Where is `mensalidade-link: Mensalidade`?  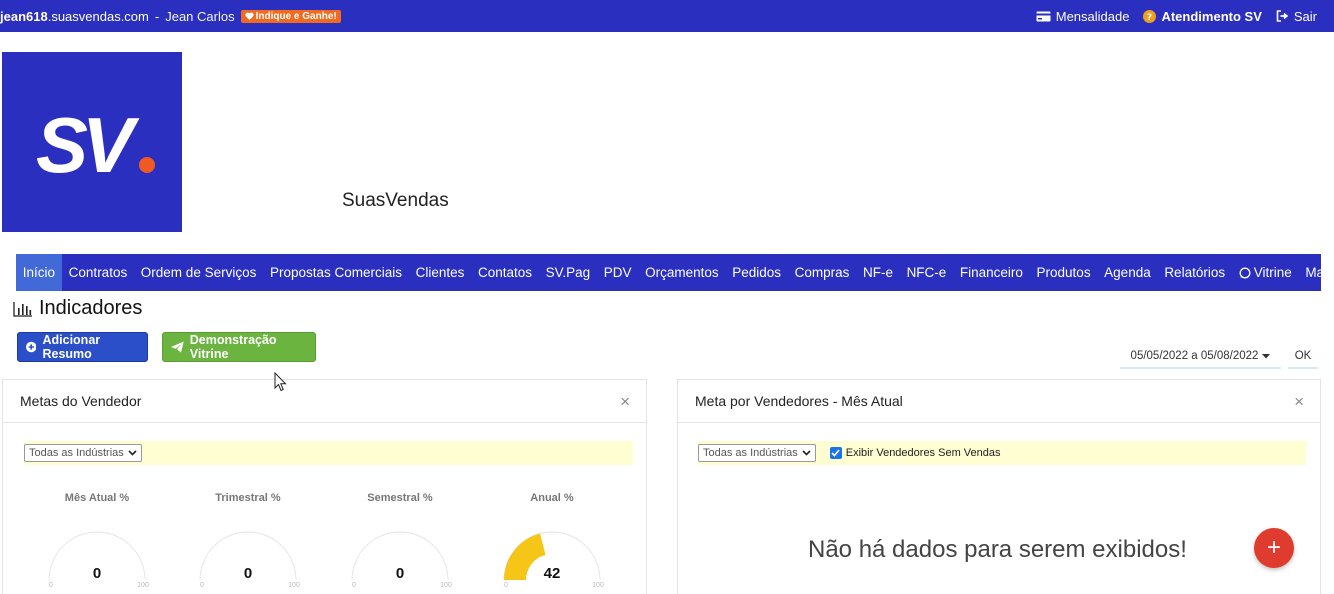
mensalidade-link: Mensalidade is located at coordinates (1082, 16).